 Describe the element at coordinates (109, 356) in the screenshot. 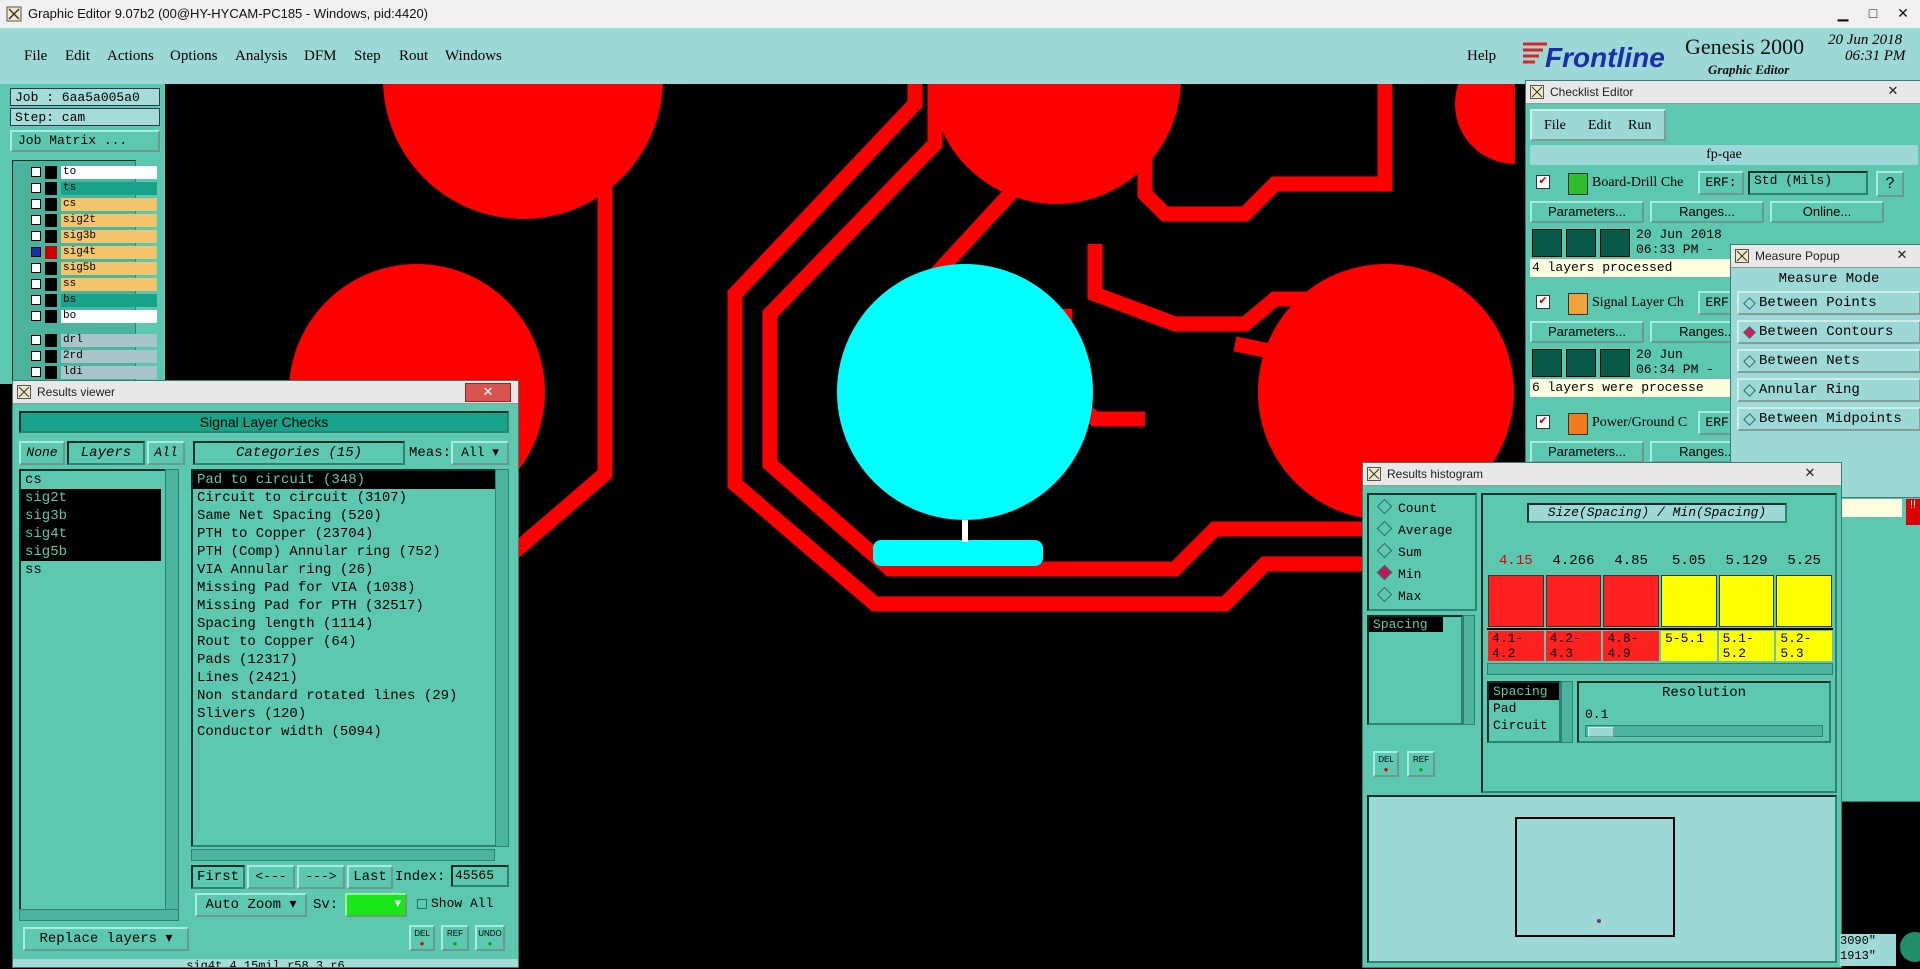

I see `layer-name: 2rd` at that location.